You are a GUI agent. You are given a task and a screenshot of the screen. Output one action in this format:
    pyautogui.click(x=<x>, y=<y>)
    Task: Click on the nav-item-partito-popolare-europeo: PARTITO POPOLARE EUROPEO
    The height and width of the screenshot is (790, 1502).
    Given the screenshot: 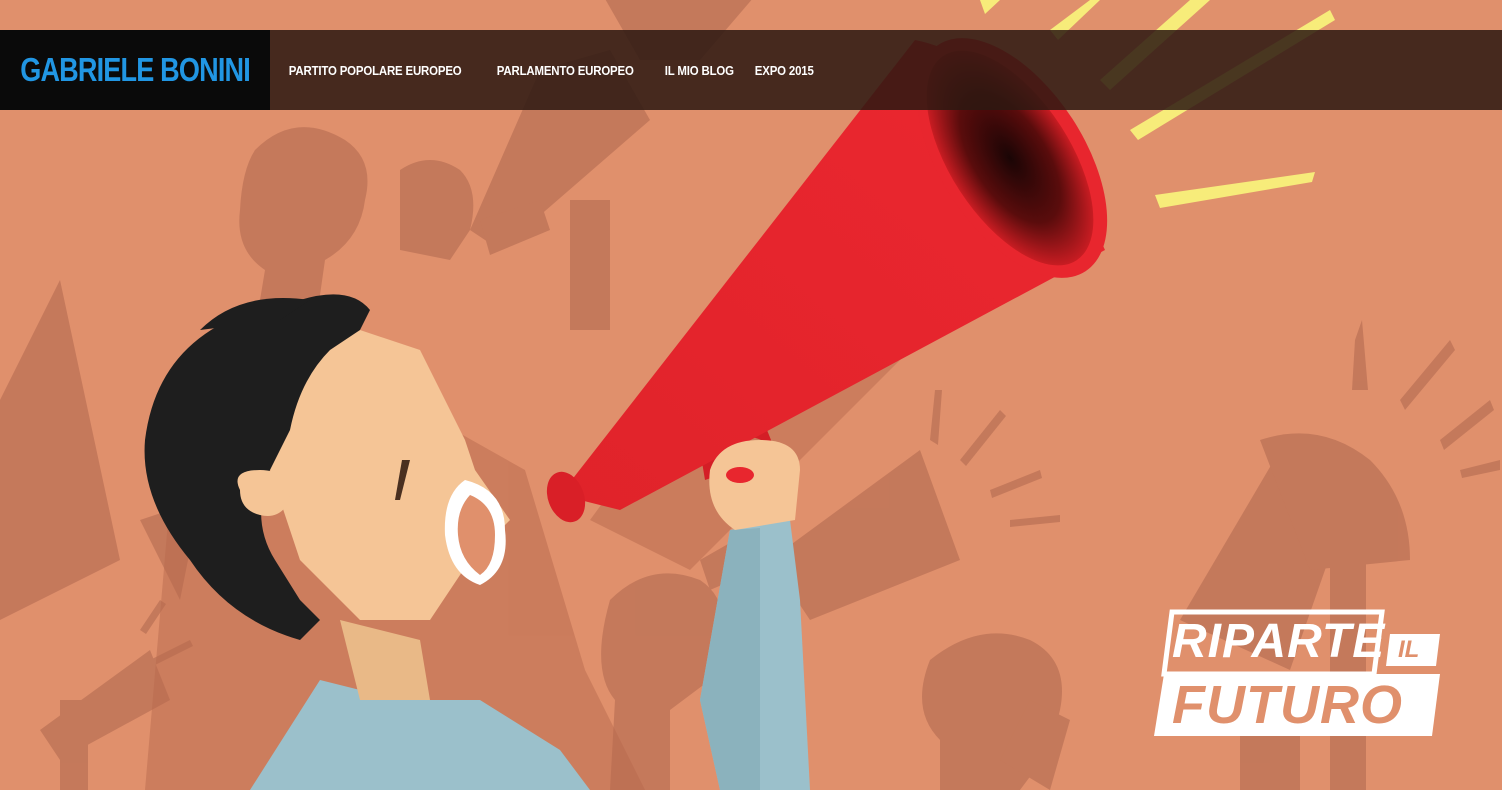 What is the action you would take?
    pyautogui.click(x=375, y=70)
    